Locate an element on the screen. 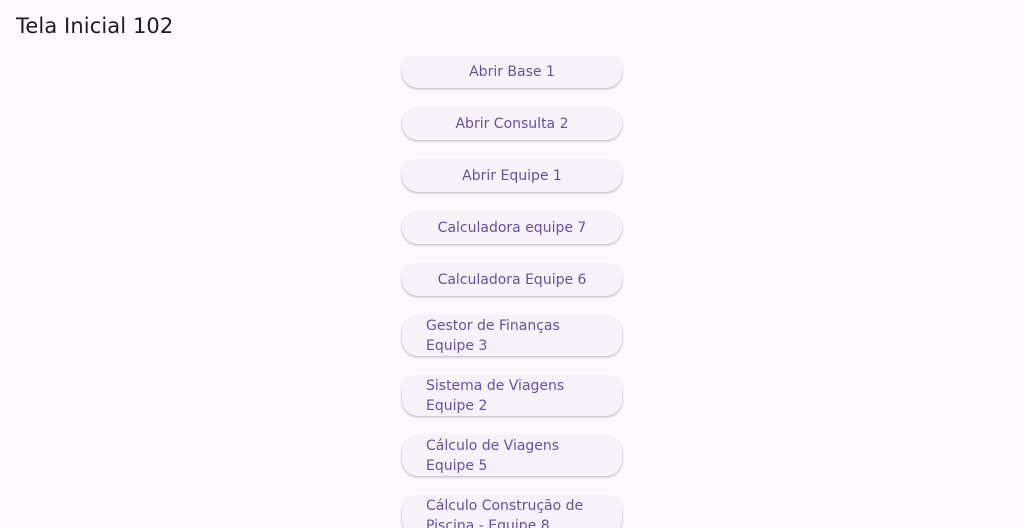  calculadora-equipe-7-button: Calculadora equipe 7 is located at coordinates (512, 228).